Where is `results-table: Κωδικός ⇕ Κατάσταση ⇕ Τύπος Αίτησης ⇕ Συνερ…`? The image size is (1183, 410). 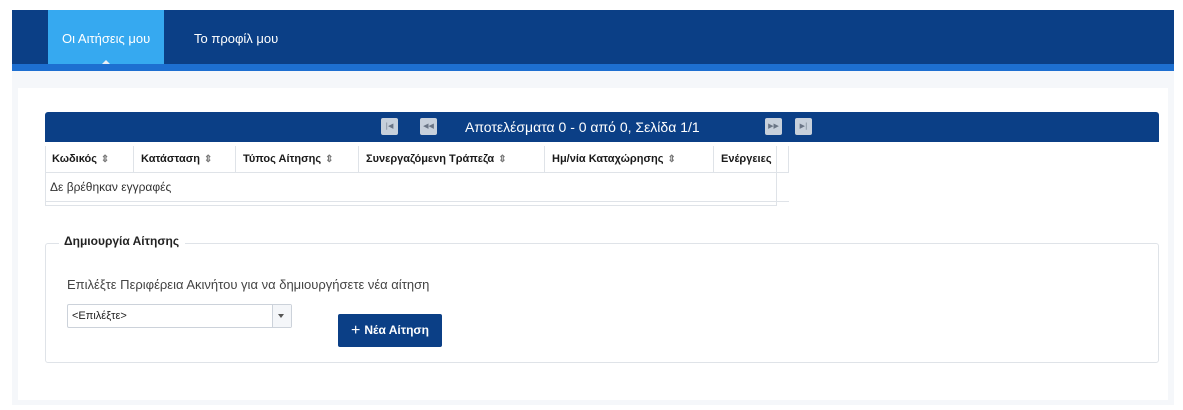 results-table: Κωδικός ⇕ Κατάσταση ⇕ Τύπος Αίτησης ⇕ Συνερ… is located at coordinates (417, 174).